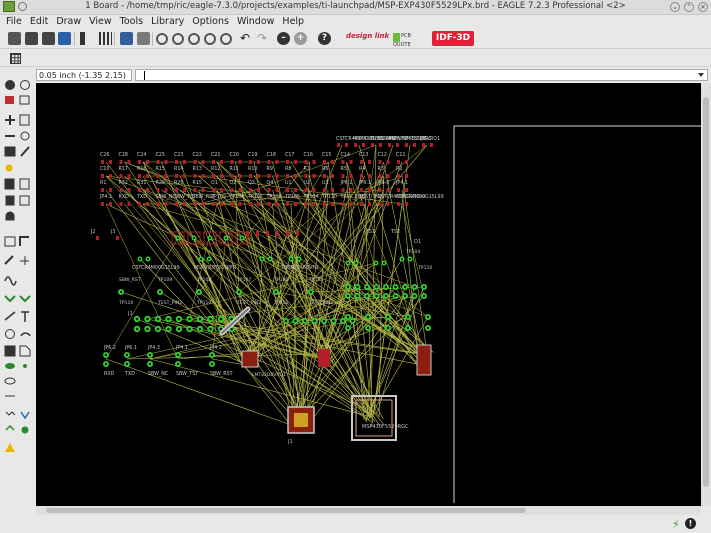  Describe the element at coordinates (130, 314) in the screenshot. I see `component-label: J1` at that location.